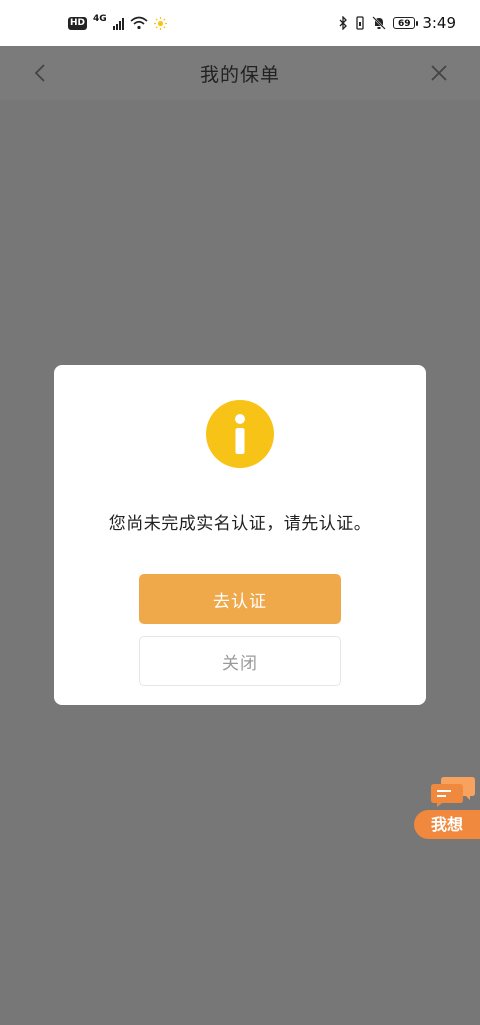 The image size is (480, 1025). I want to click on close-icon, so click(439, 73).